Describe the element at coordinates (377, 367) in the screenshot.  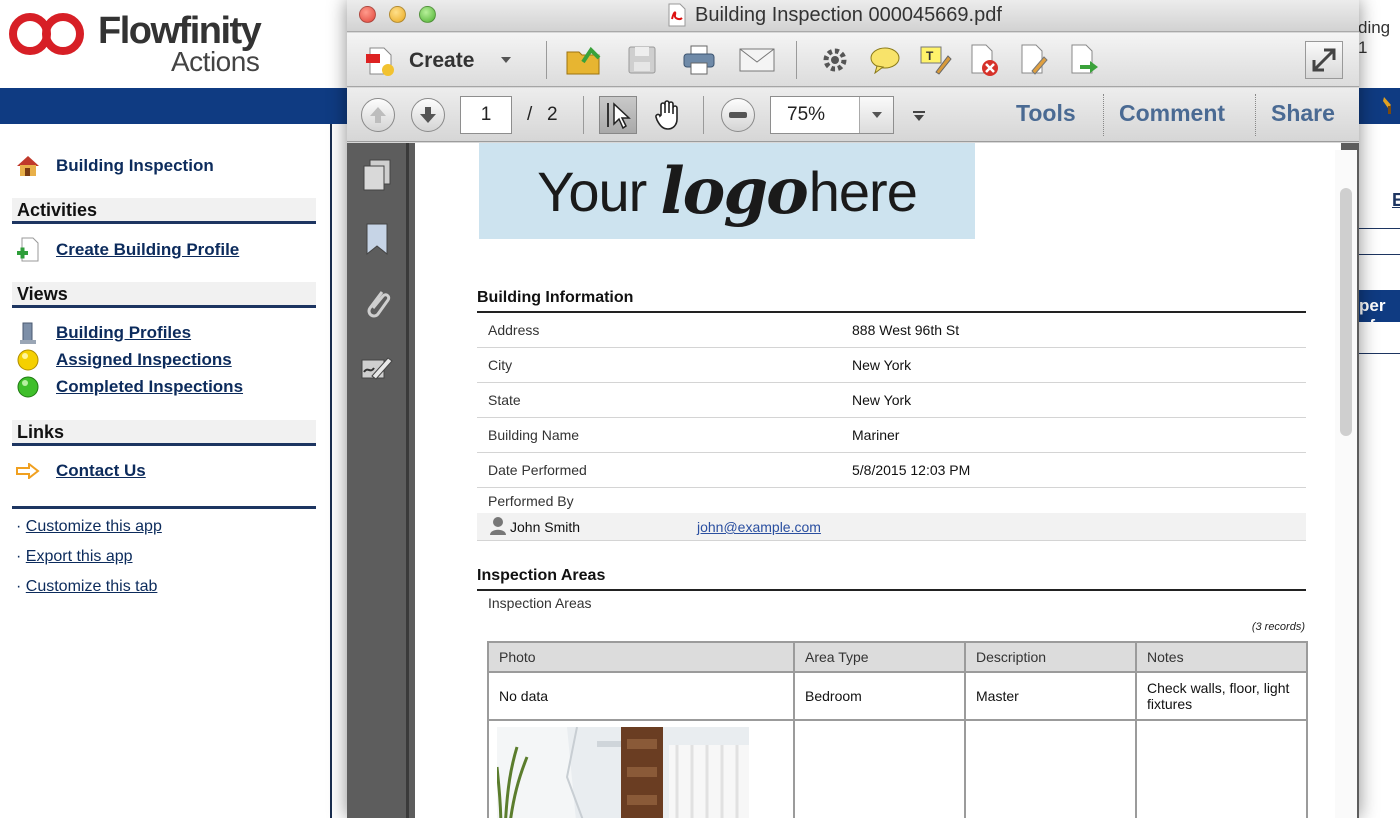
I see `signatures-icon` at that location.